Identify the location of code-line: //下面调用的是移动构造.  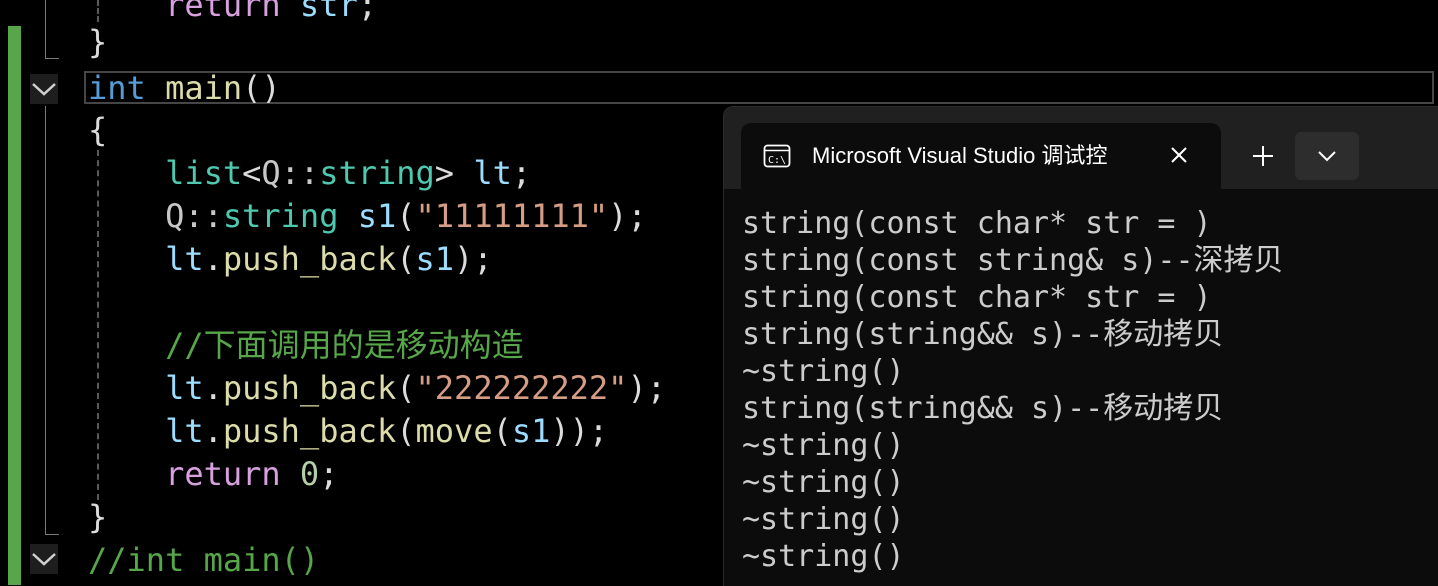
(344, 345).